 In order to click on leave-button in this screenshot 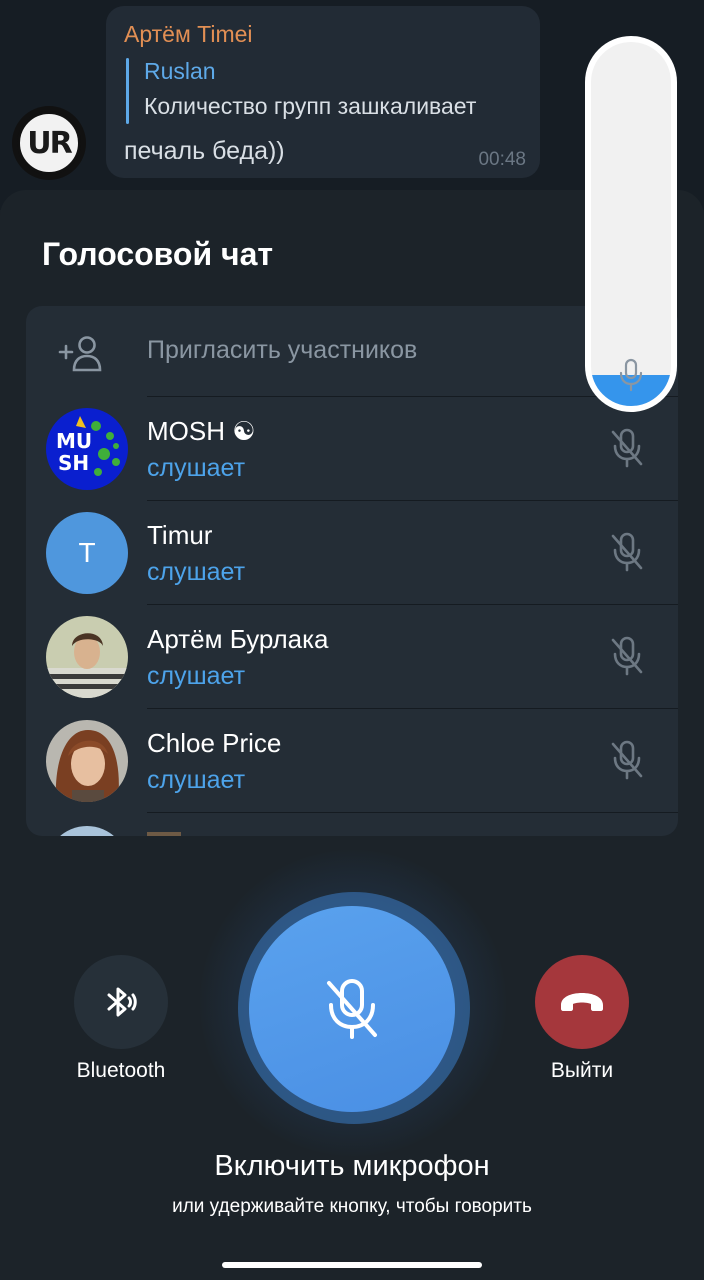, I will do `click(582, 1002)`.